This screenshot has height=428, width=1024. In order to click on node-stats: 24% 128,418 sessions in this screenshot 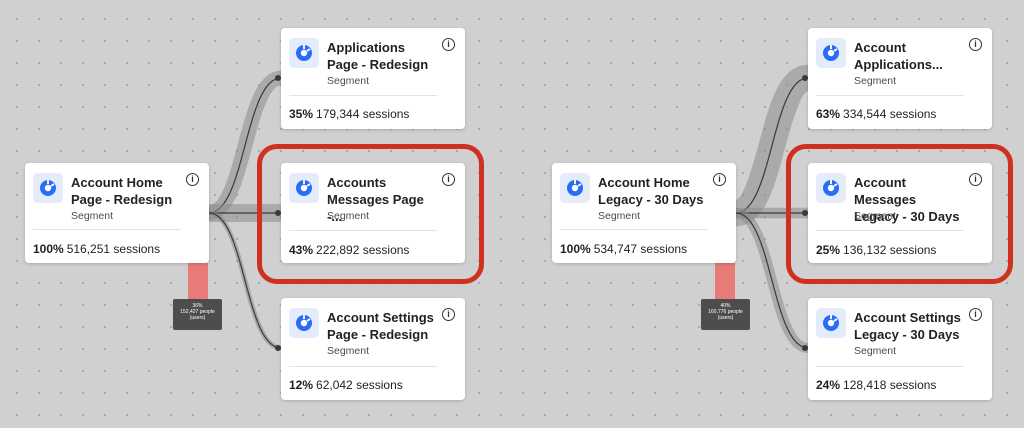, I will do `click(876, 385)`.